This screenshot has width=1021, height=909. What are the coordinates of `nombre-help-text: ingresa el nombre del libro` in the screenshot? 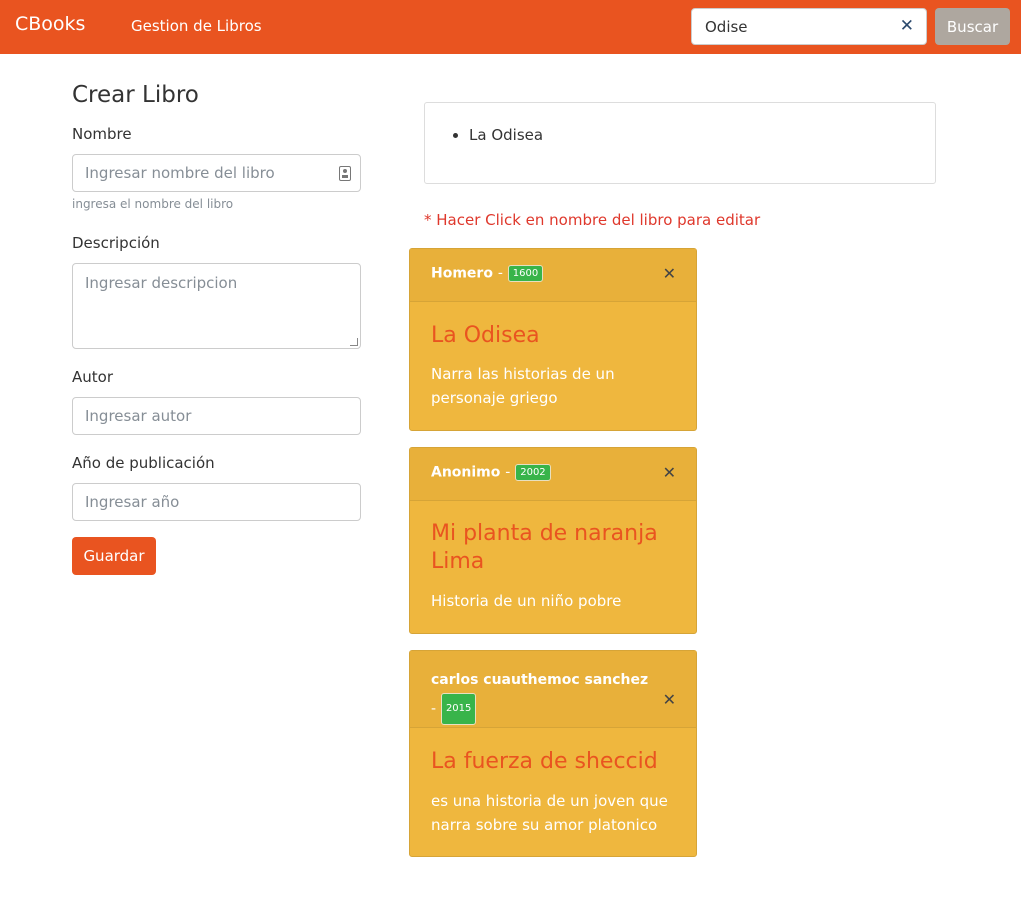 It's located at (153, 204).